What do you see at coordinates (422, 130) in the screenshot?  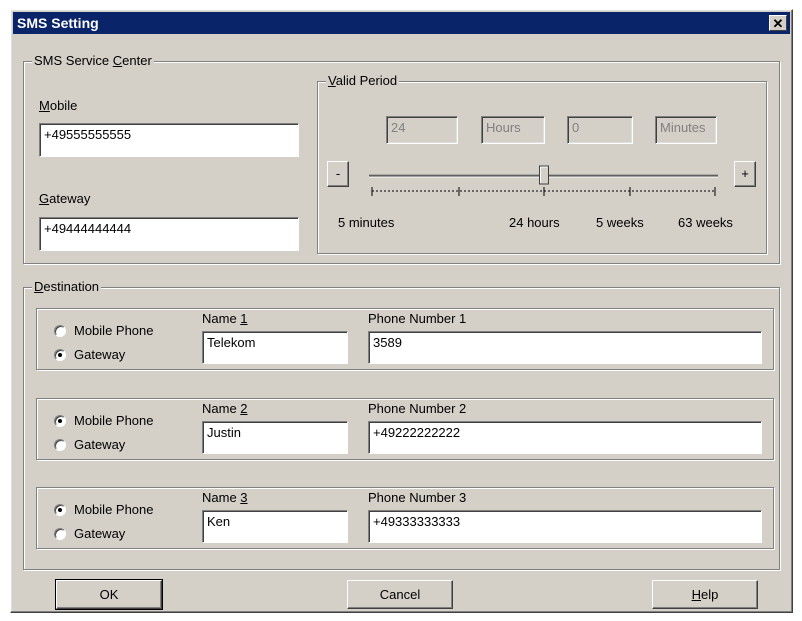 I see `hours-value-field: 24` at bounding box center [422, 130].